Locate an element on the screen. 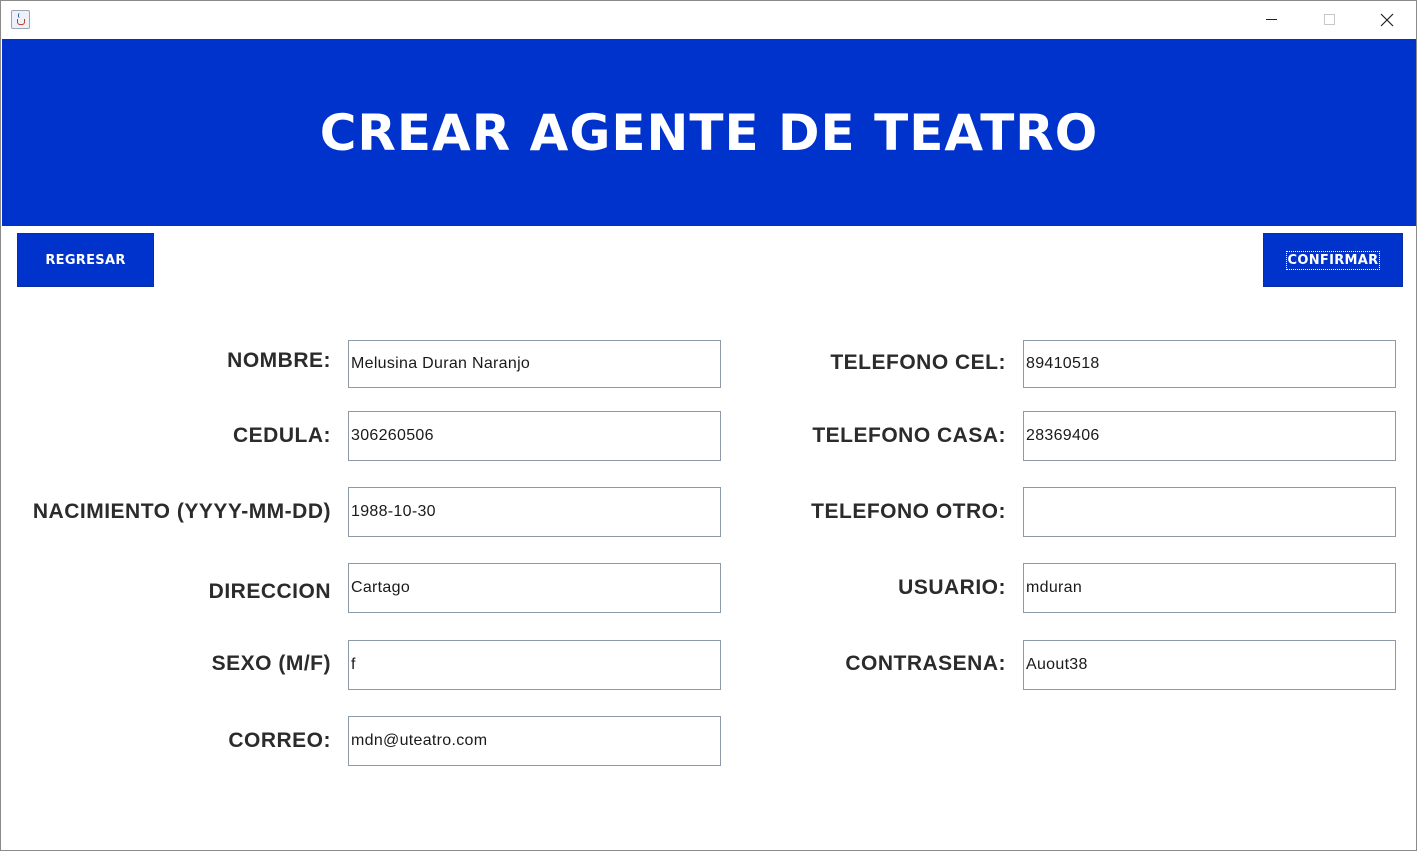 This screenshot has height=851, width=1417. usuario-input is located at coordinates (1209, 588).